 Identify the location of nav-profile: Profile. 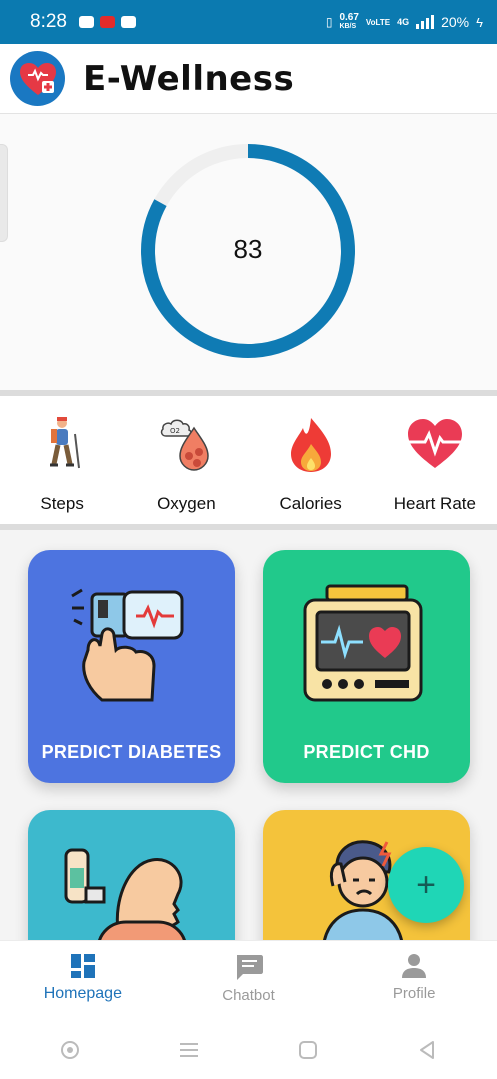
(414, 980).